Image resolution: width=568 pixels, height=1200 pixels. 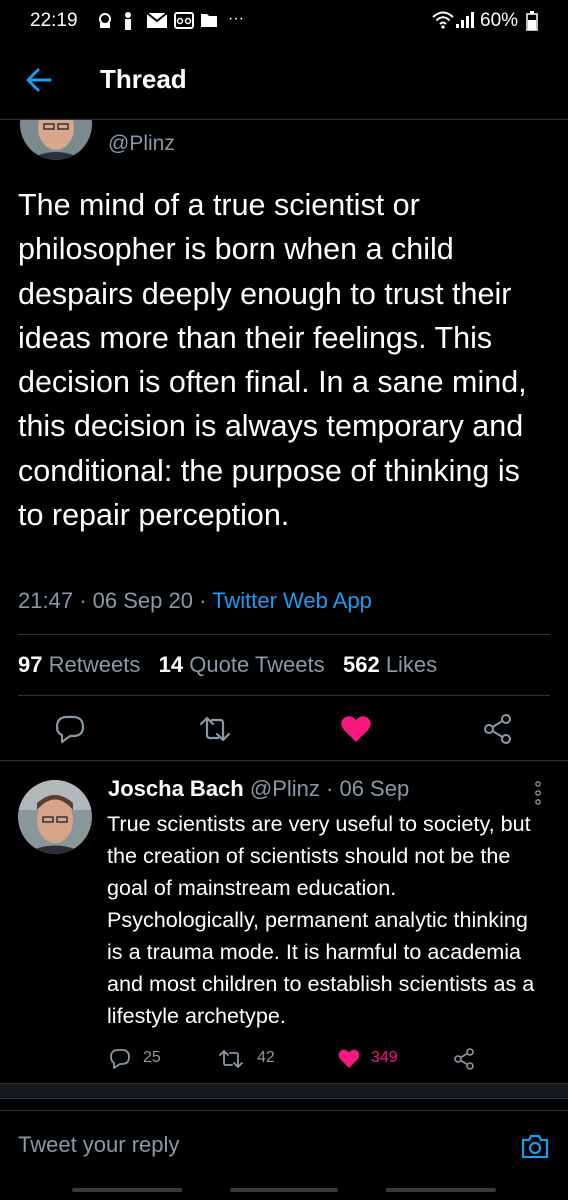 I want to click on reply-likes-count: 349, so click(x=384, y=1057).